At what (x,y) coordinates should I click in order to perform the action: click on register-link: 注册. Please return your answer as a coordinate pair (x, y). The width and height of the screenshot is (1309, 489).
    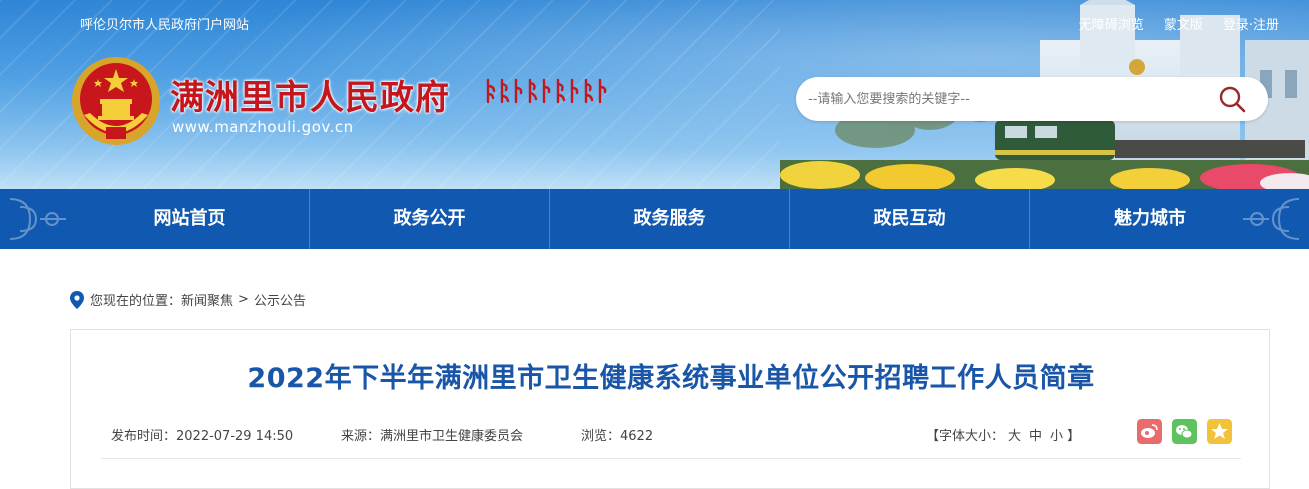
    Looking at the image, I should click on (1266, 25).